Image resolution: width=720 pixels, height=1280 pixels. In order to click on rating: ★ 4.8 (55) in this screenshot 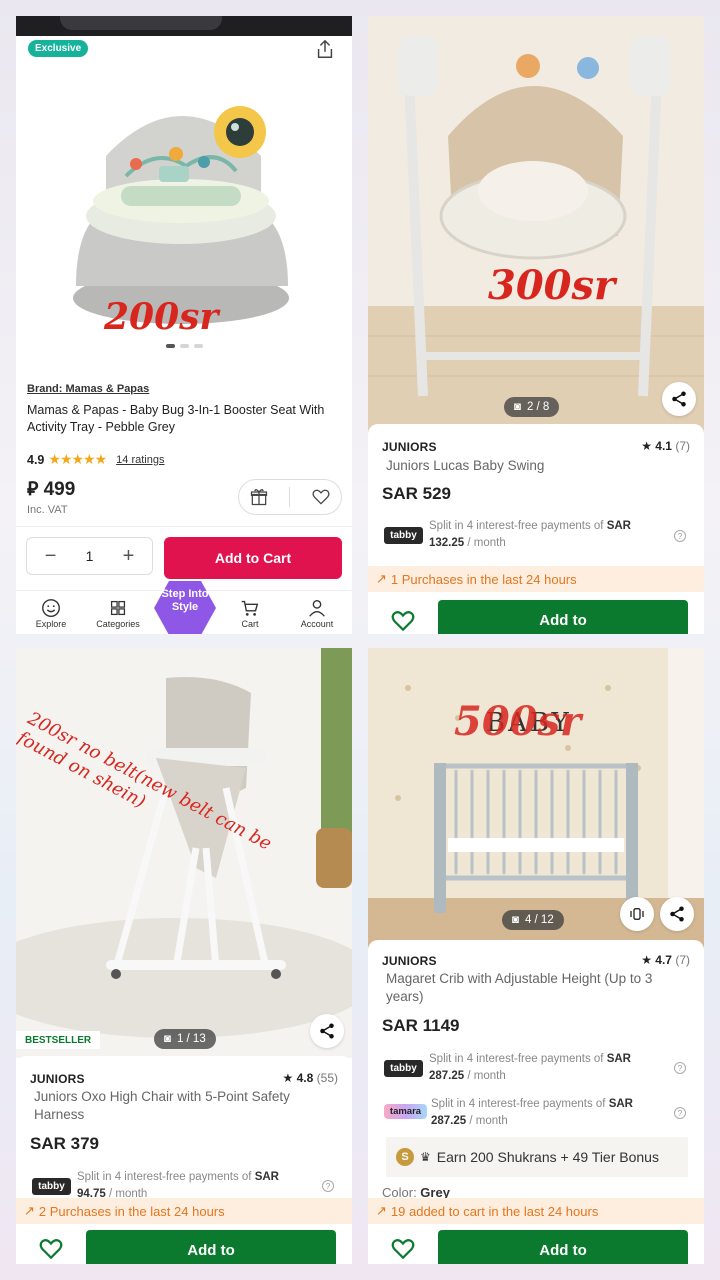, I will do `click(310, 1078)`.